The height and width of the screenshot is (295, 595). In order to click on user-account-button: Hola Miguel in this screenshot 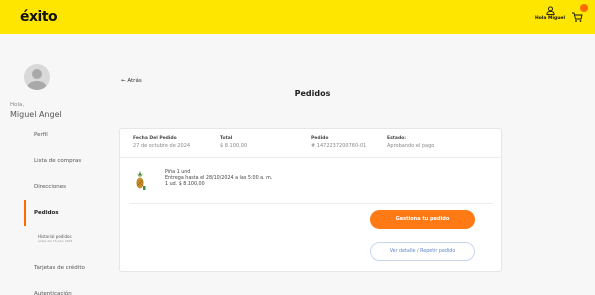, I will do `click(550, 13)`.